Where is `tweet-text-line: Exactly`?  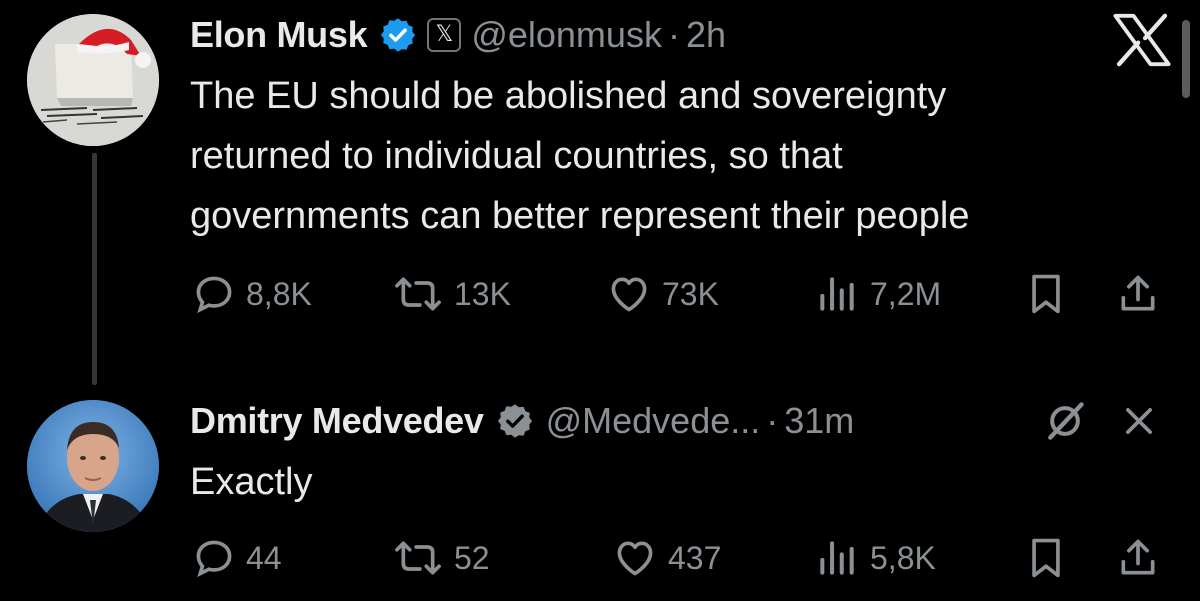
tweet-text-line: Exactly is located at coordinates (251, 482).